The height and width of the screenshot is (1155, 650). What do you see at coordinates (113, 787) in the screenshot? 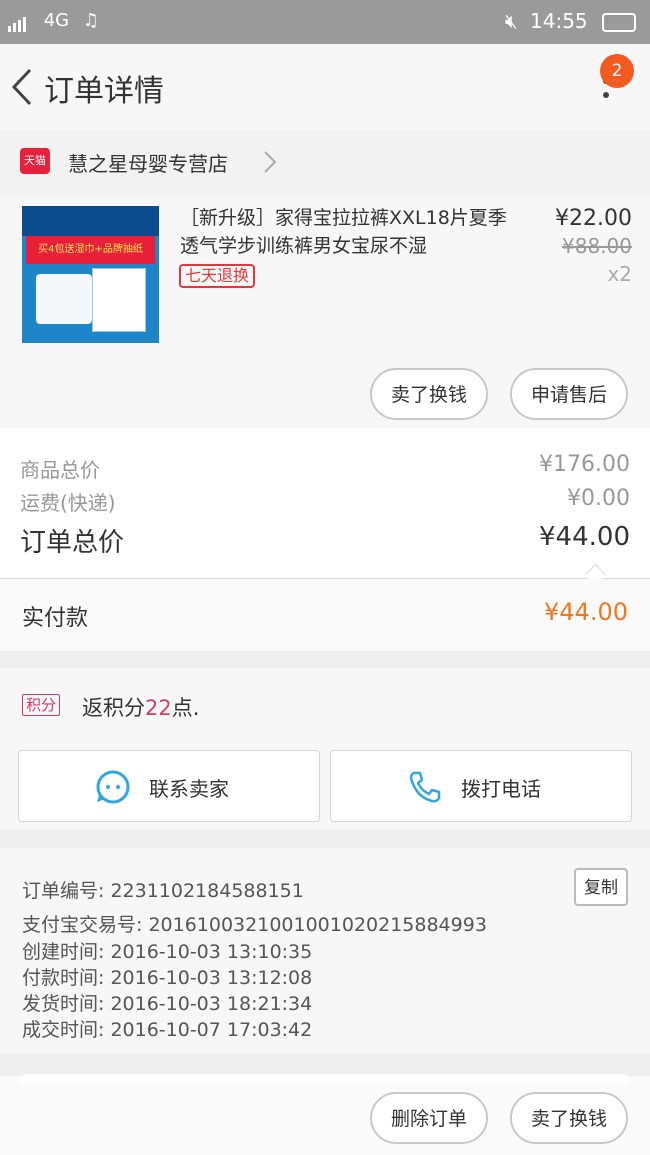
I see `chat-bubble-icon` at bounding box center [113, 787].